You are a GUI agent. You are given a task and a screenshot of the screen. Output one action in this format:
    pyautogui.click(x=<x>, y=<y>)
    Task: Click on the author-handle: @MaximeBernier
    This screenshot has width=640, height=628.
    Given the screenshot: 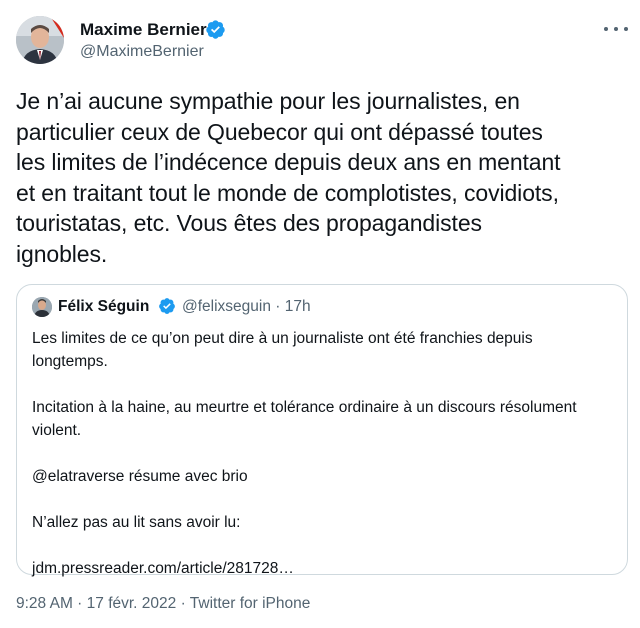 What is the action you would take?
    pyautogui.click(x=142, y=52)
    